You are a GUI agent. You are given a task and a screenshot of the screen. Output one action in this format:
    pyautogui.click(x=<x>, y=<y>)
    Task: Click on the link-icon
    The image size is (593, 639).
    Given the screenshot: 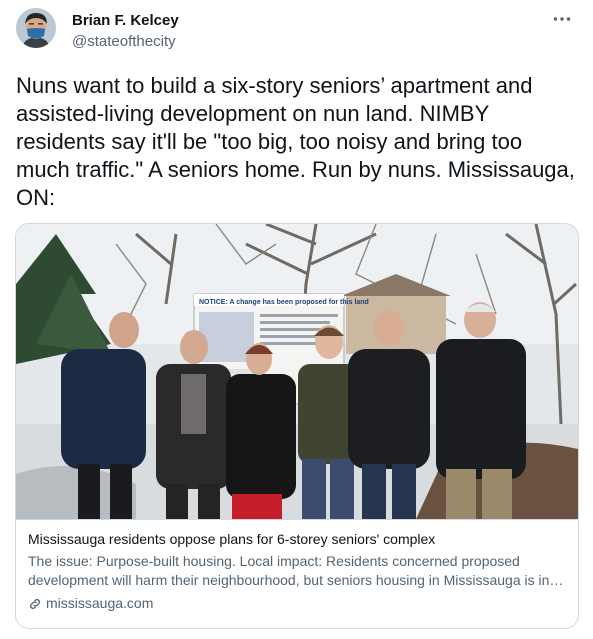 What is the action you would take?
    pyautogui.click(x=35, y=603)
    